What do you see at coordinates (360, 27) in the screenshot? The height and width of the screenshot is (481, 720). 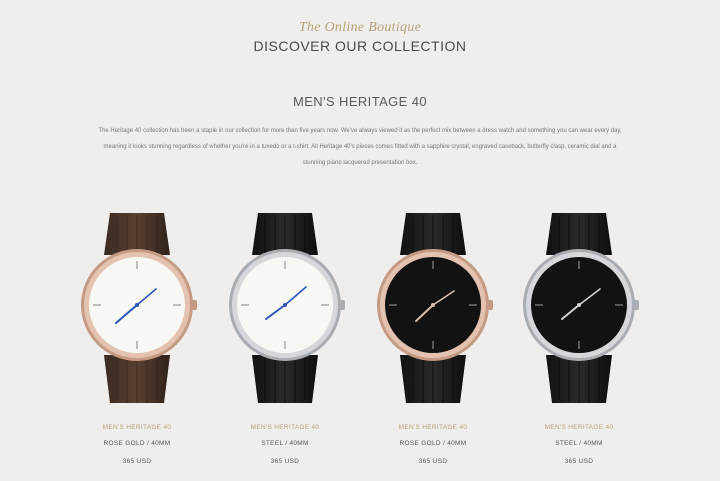 I see `boutique-kicker: The Online Boutique` at bounding box center [360, 27].